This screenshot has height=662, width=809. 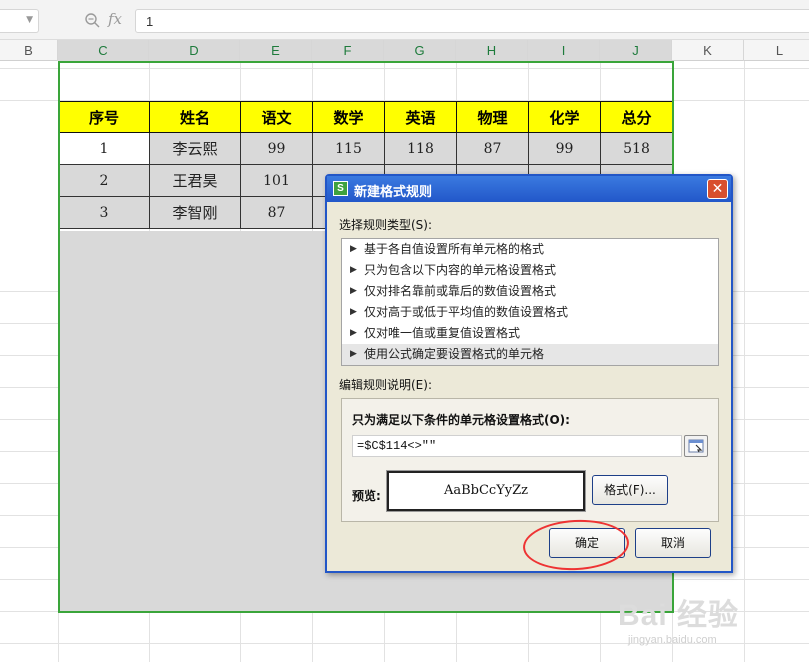 I want to click on column-header-h: H, so click(x=492, y=50).